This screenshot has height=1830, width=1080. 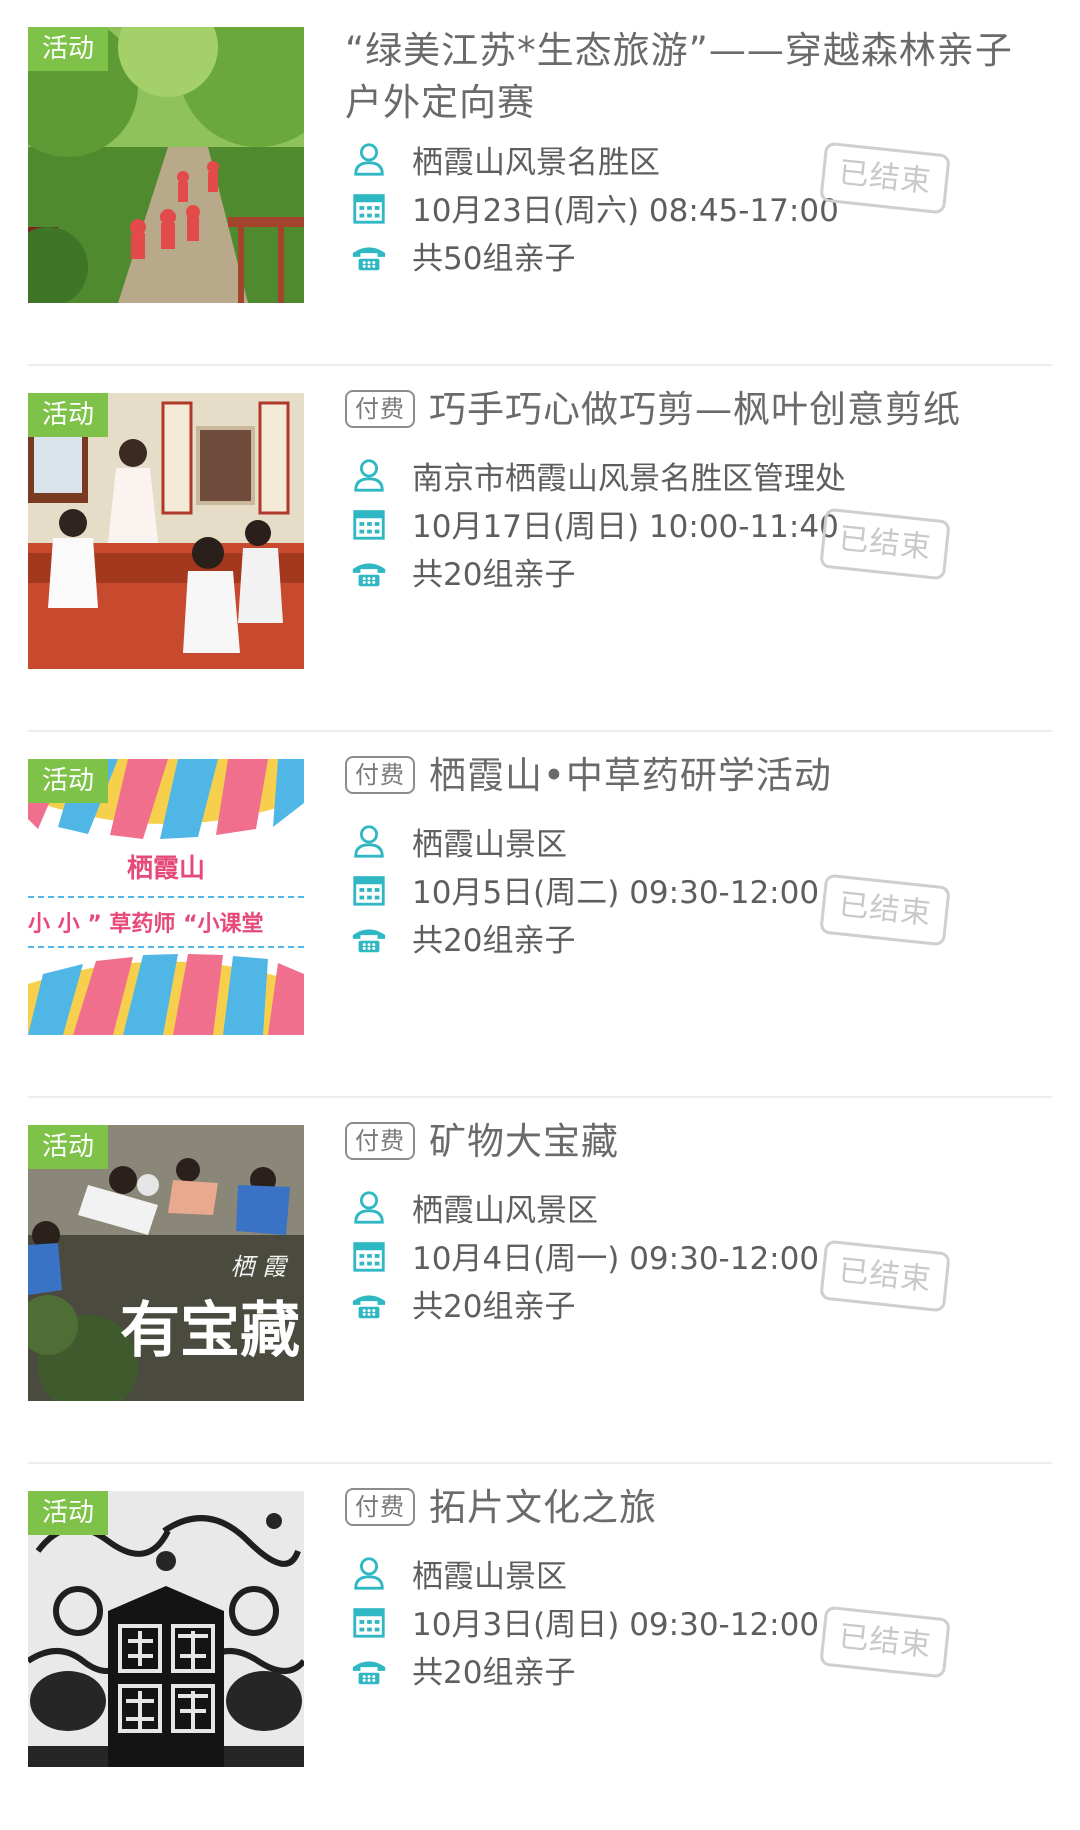 I want to click on date-row: 10月5日(周二) 09:30-12:00, so click(x=584, y=889).